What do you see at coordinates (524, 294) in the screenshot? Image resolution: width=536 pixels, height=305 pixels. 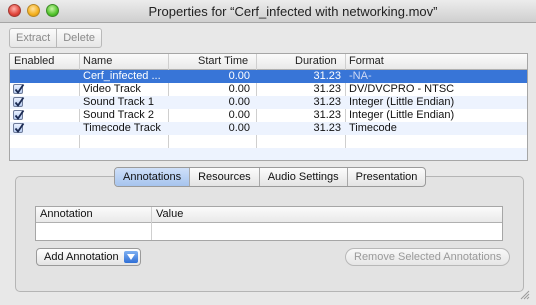 I see `resize-grip-icon` at bounding box center [524, 294].